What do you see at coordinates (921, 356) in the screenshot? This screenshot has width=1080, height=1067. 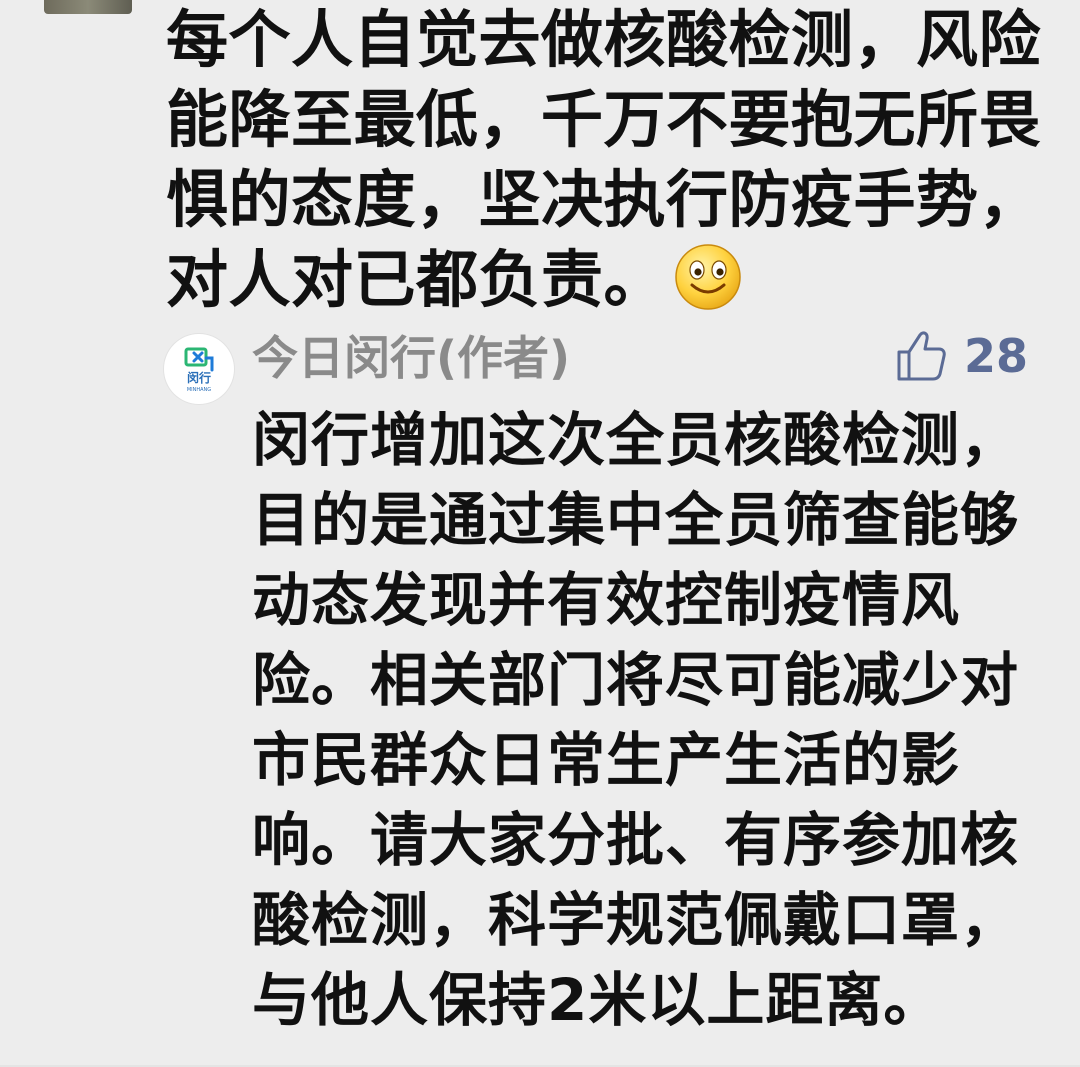 I see `thumbs-up-icon` at bounding box center [921, 356].